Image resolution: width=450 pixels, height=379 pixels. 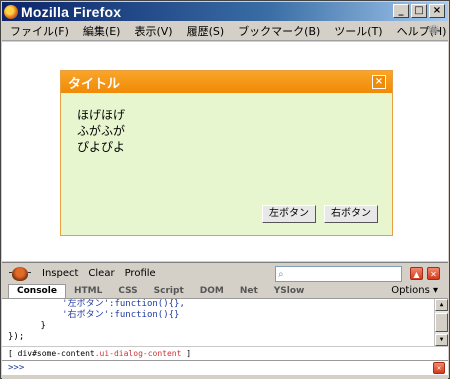 I want to click on window-title: Mozilla Firefox, so click(x=71, y=11).